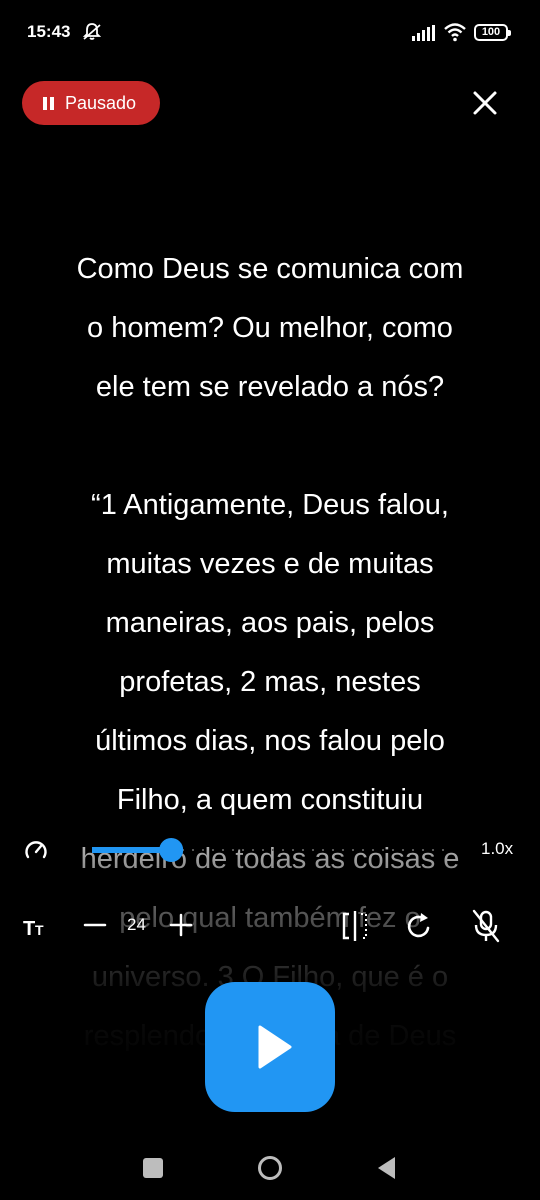 The height and width of the screenshot is (1200, 540). What do you see at coordinates (270, 623) in the screenshot?
I see `reader-line: maneiras, aos pais, pelos` at bounding box center [270, 623].